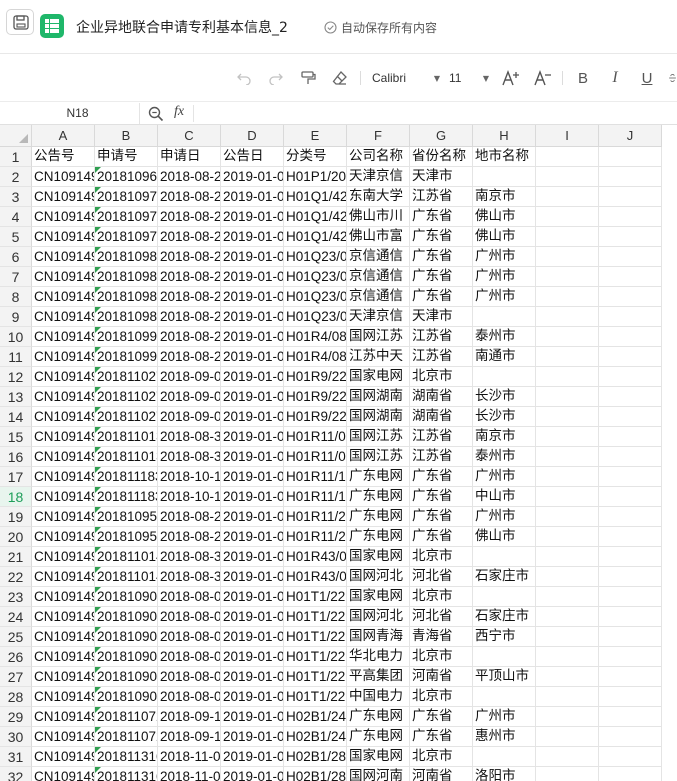 This screenshot has height=781, width=677. What do you see at coordinates (16, 557) in the screenshot?
I see `row-header: 21` at bounding box center [16, 557].